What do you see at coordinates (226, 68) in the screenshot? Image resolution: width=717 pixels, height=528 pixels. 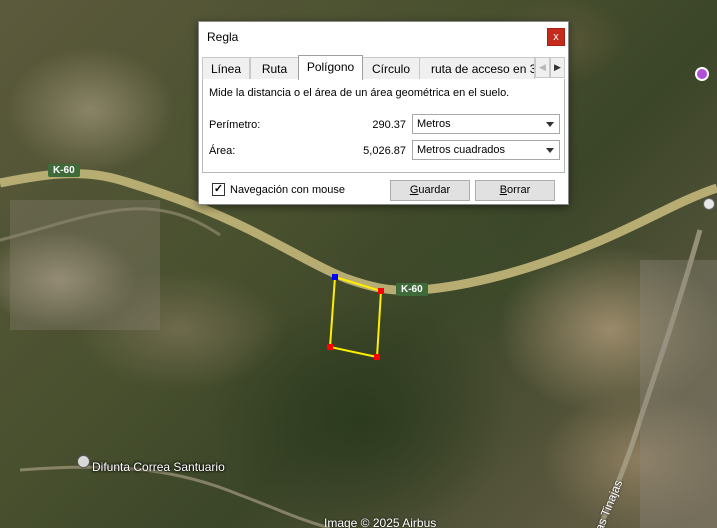 I see `tab-line: Línea` at bounding box center [226, 68].